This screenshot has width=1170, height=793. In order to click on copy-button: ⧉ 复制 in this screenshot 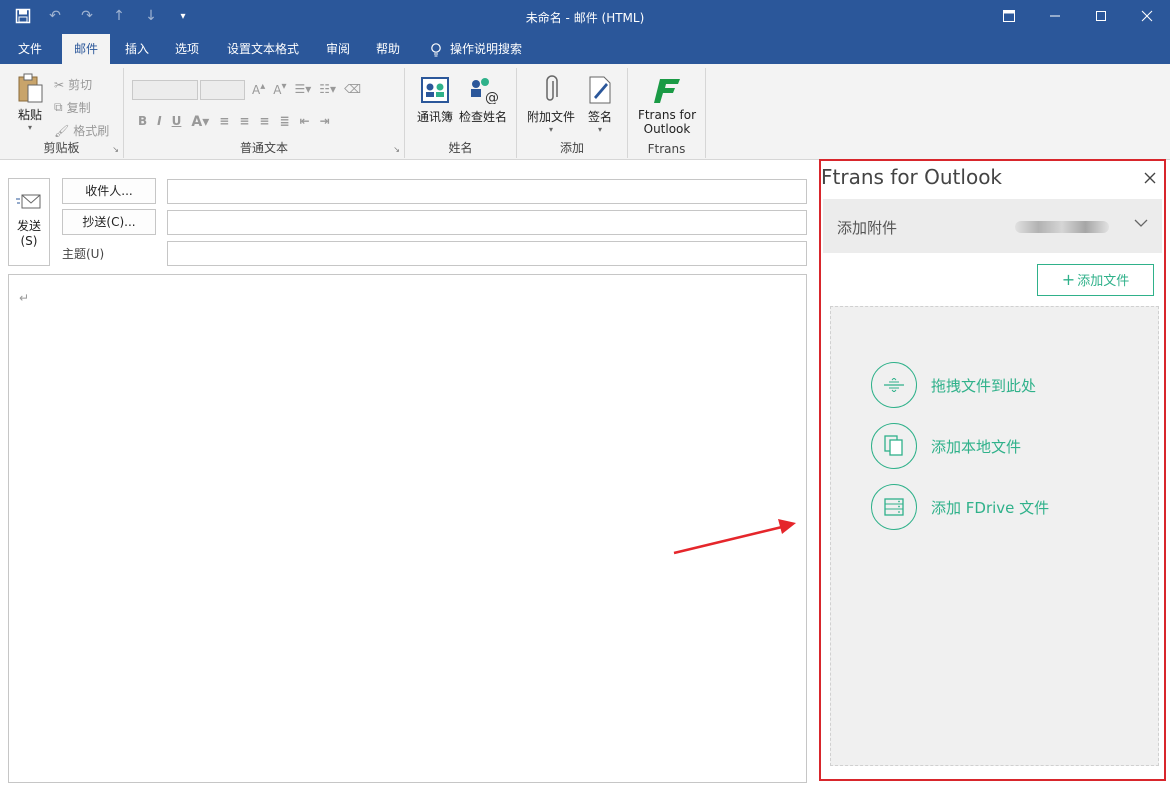, I will do `click(72, 107)`.